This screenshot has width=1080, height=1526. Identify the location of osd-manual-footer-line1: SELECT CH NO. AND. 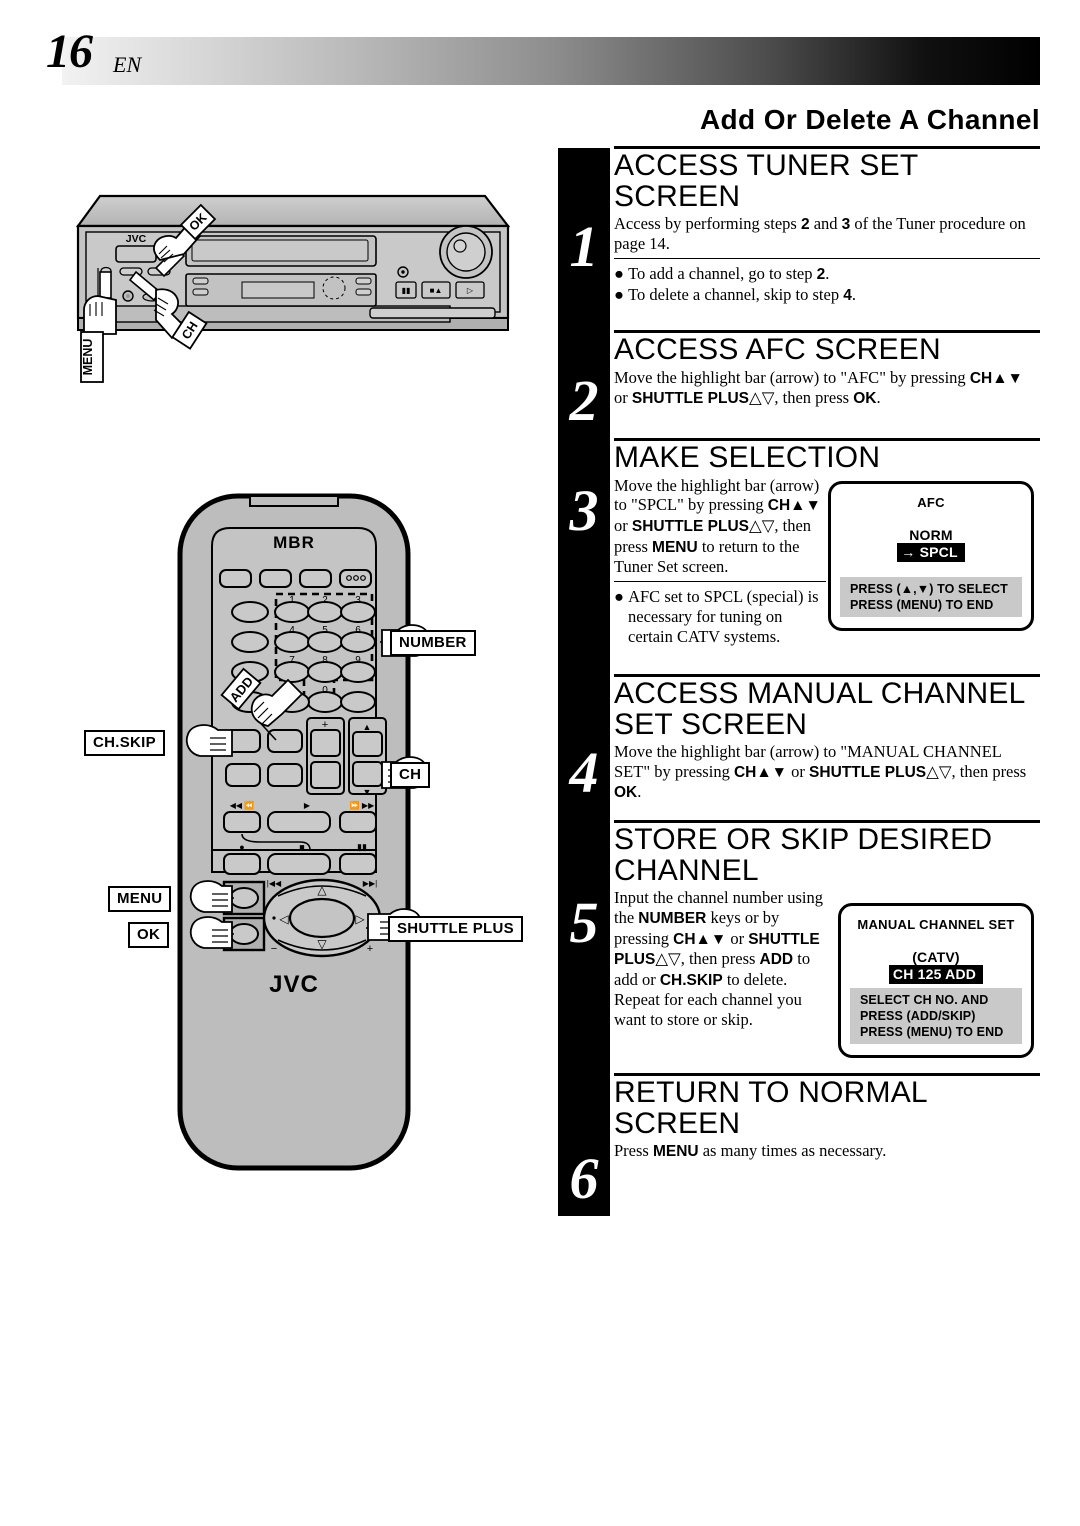
(924, 1000).